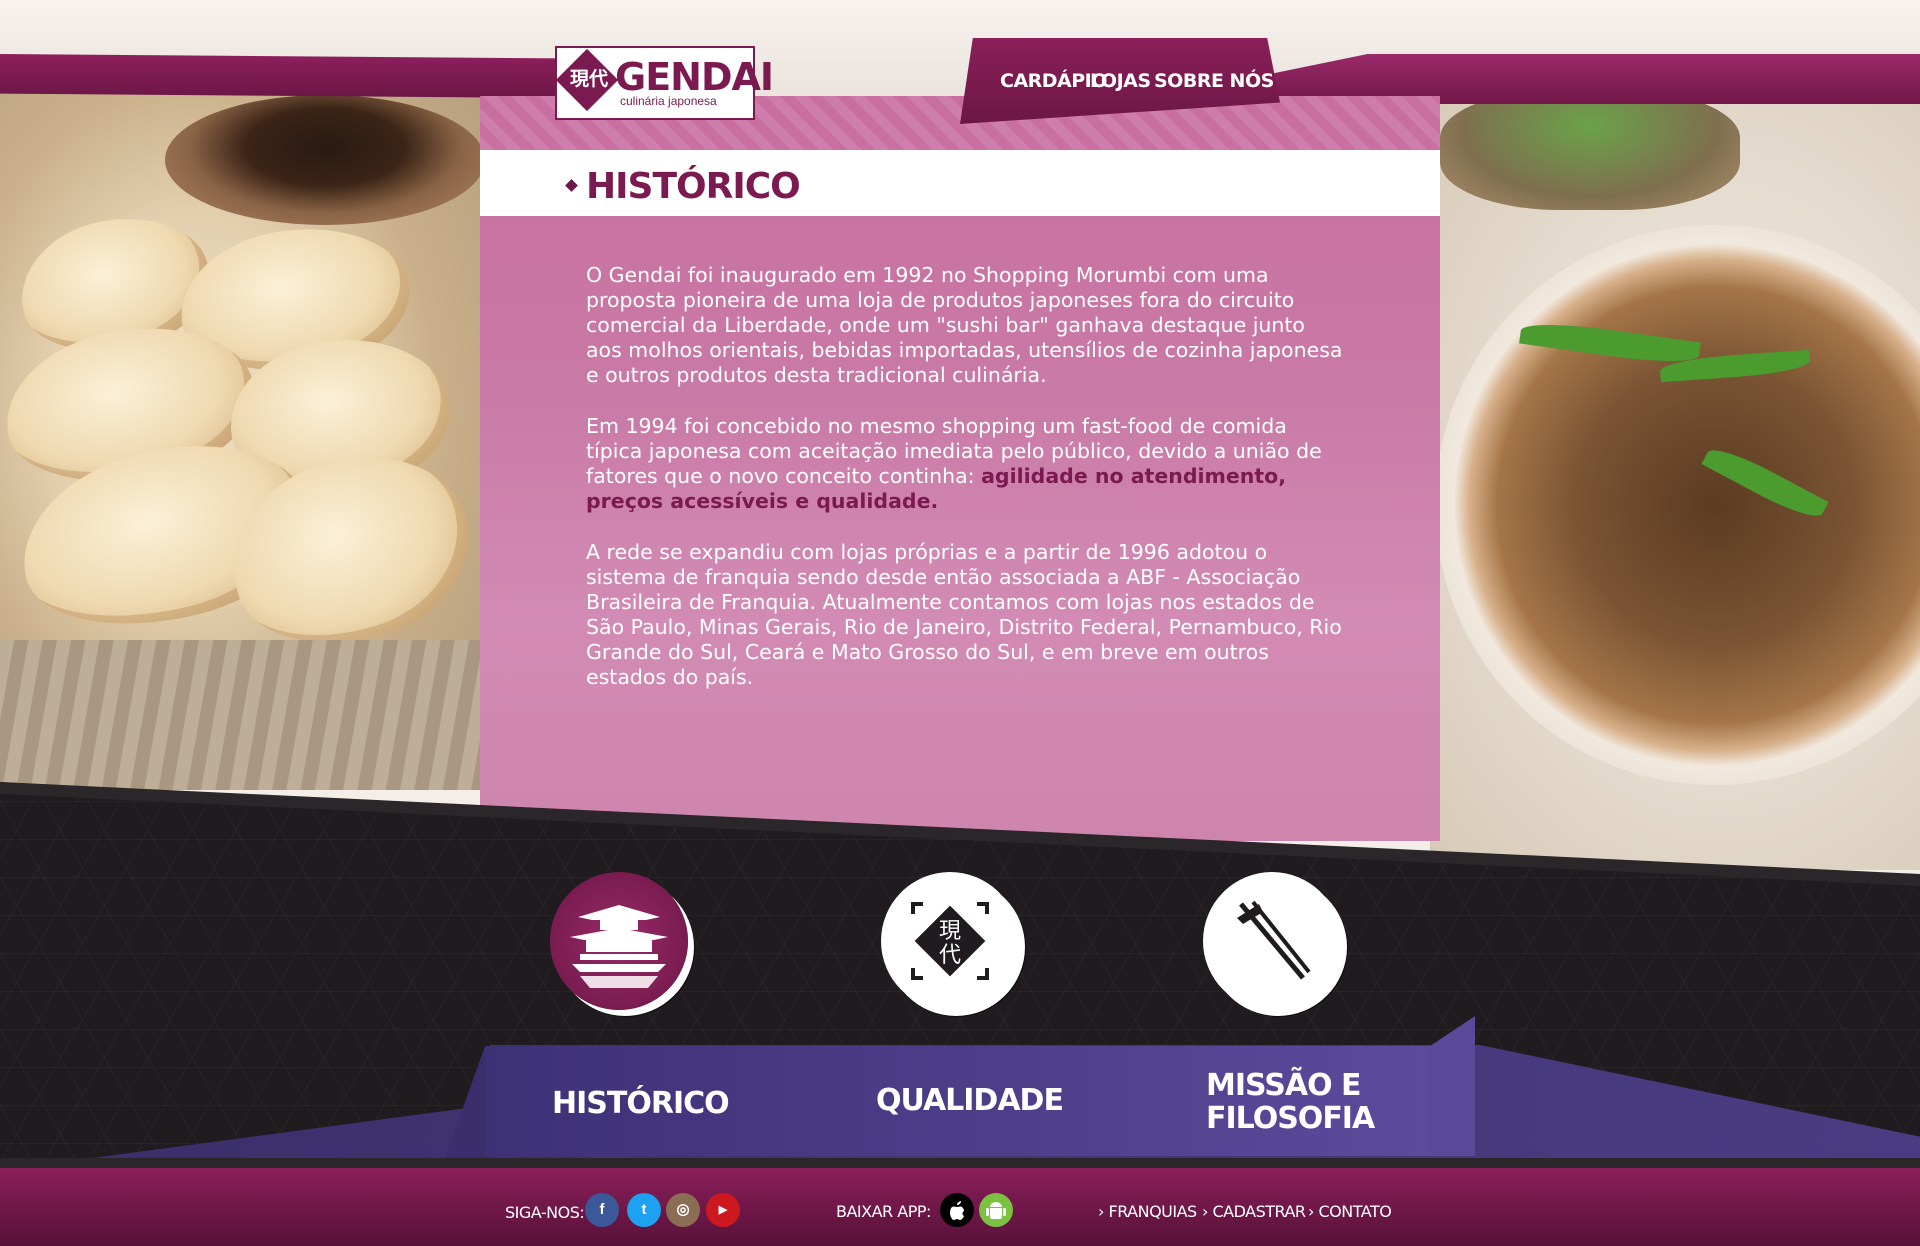 The width and height of the screenshot is (1920, 1246). I want to click on logo-kanji: 現代, so click(588, 79).